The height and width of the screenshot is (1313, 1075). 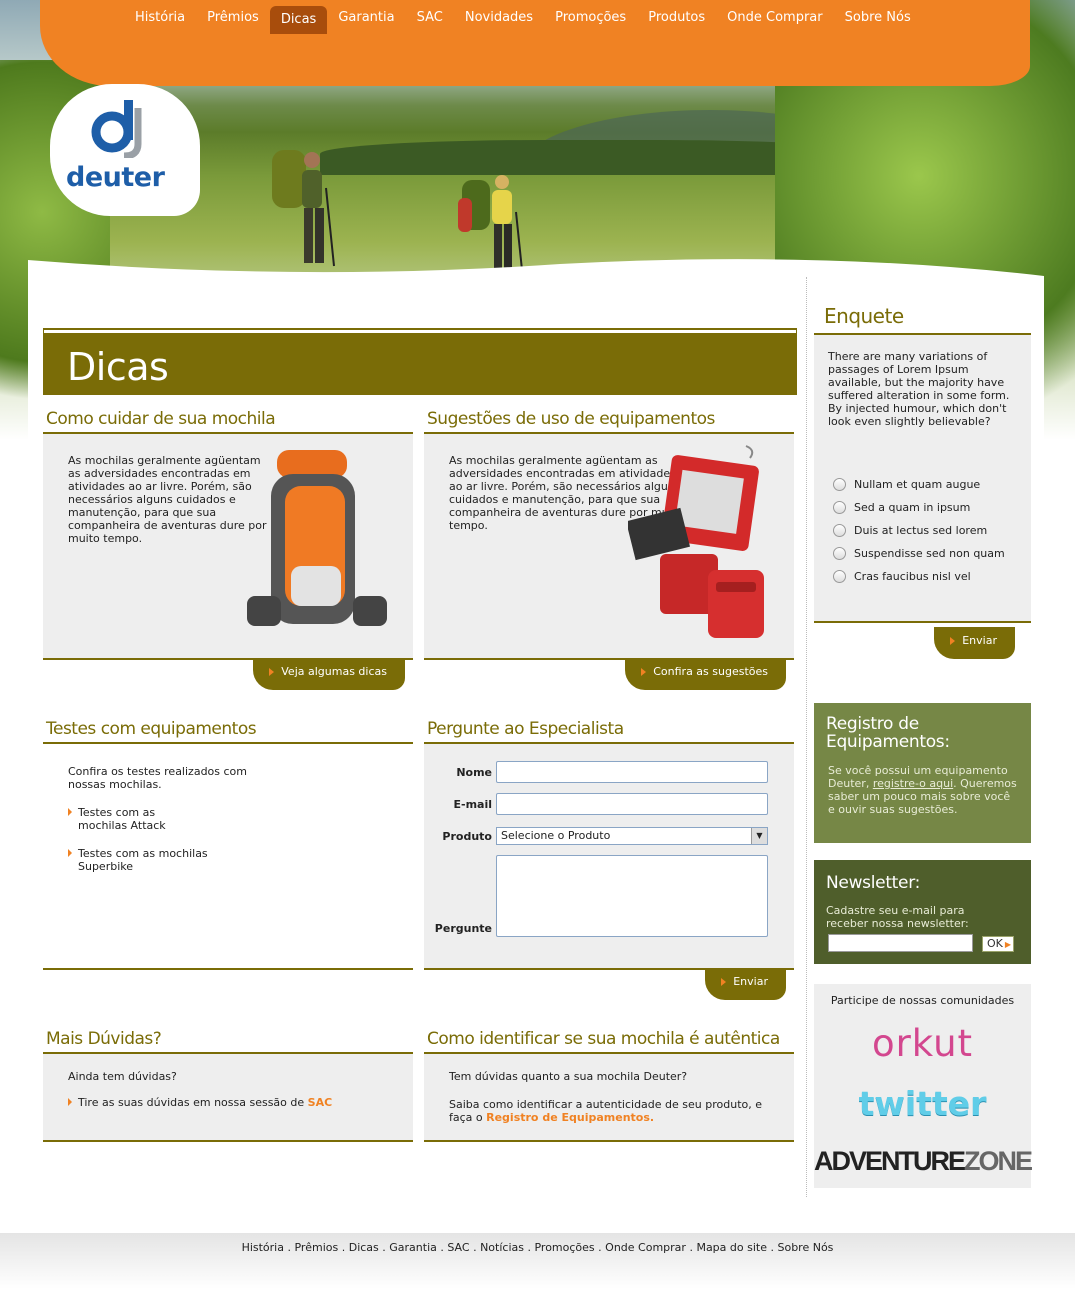 I want to click on poll-option: Suspendisse sed non quam, so click(x=919, y=553).